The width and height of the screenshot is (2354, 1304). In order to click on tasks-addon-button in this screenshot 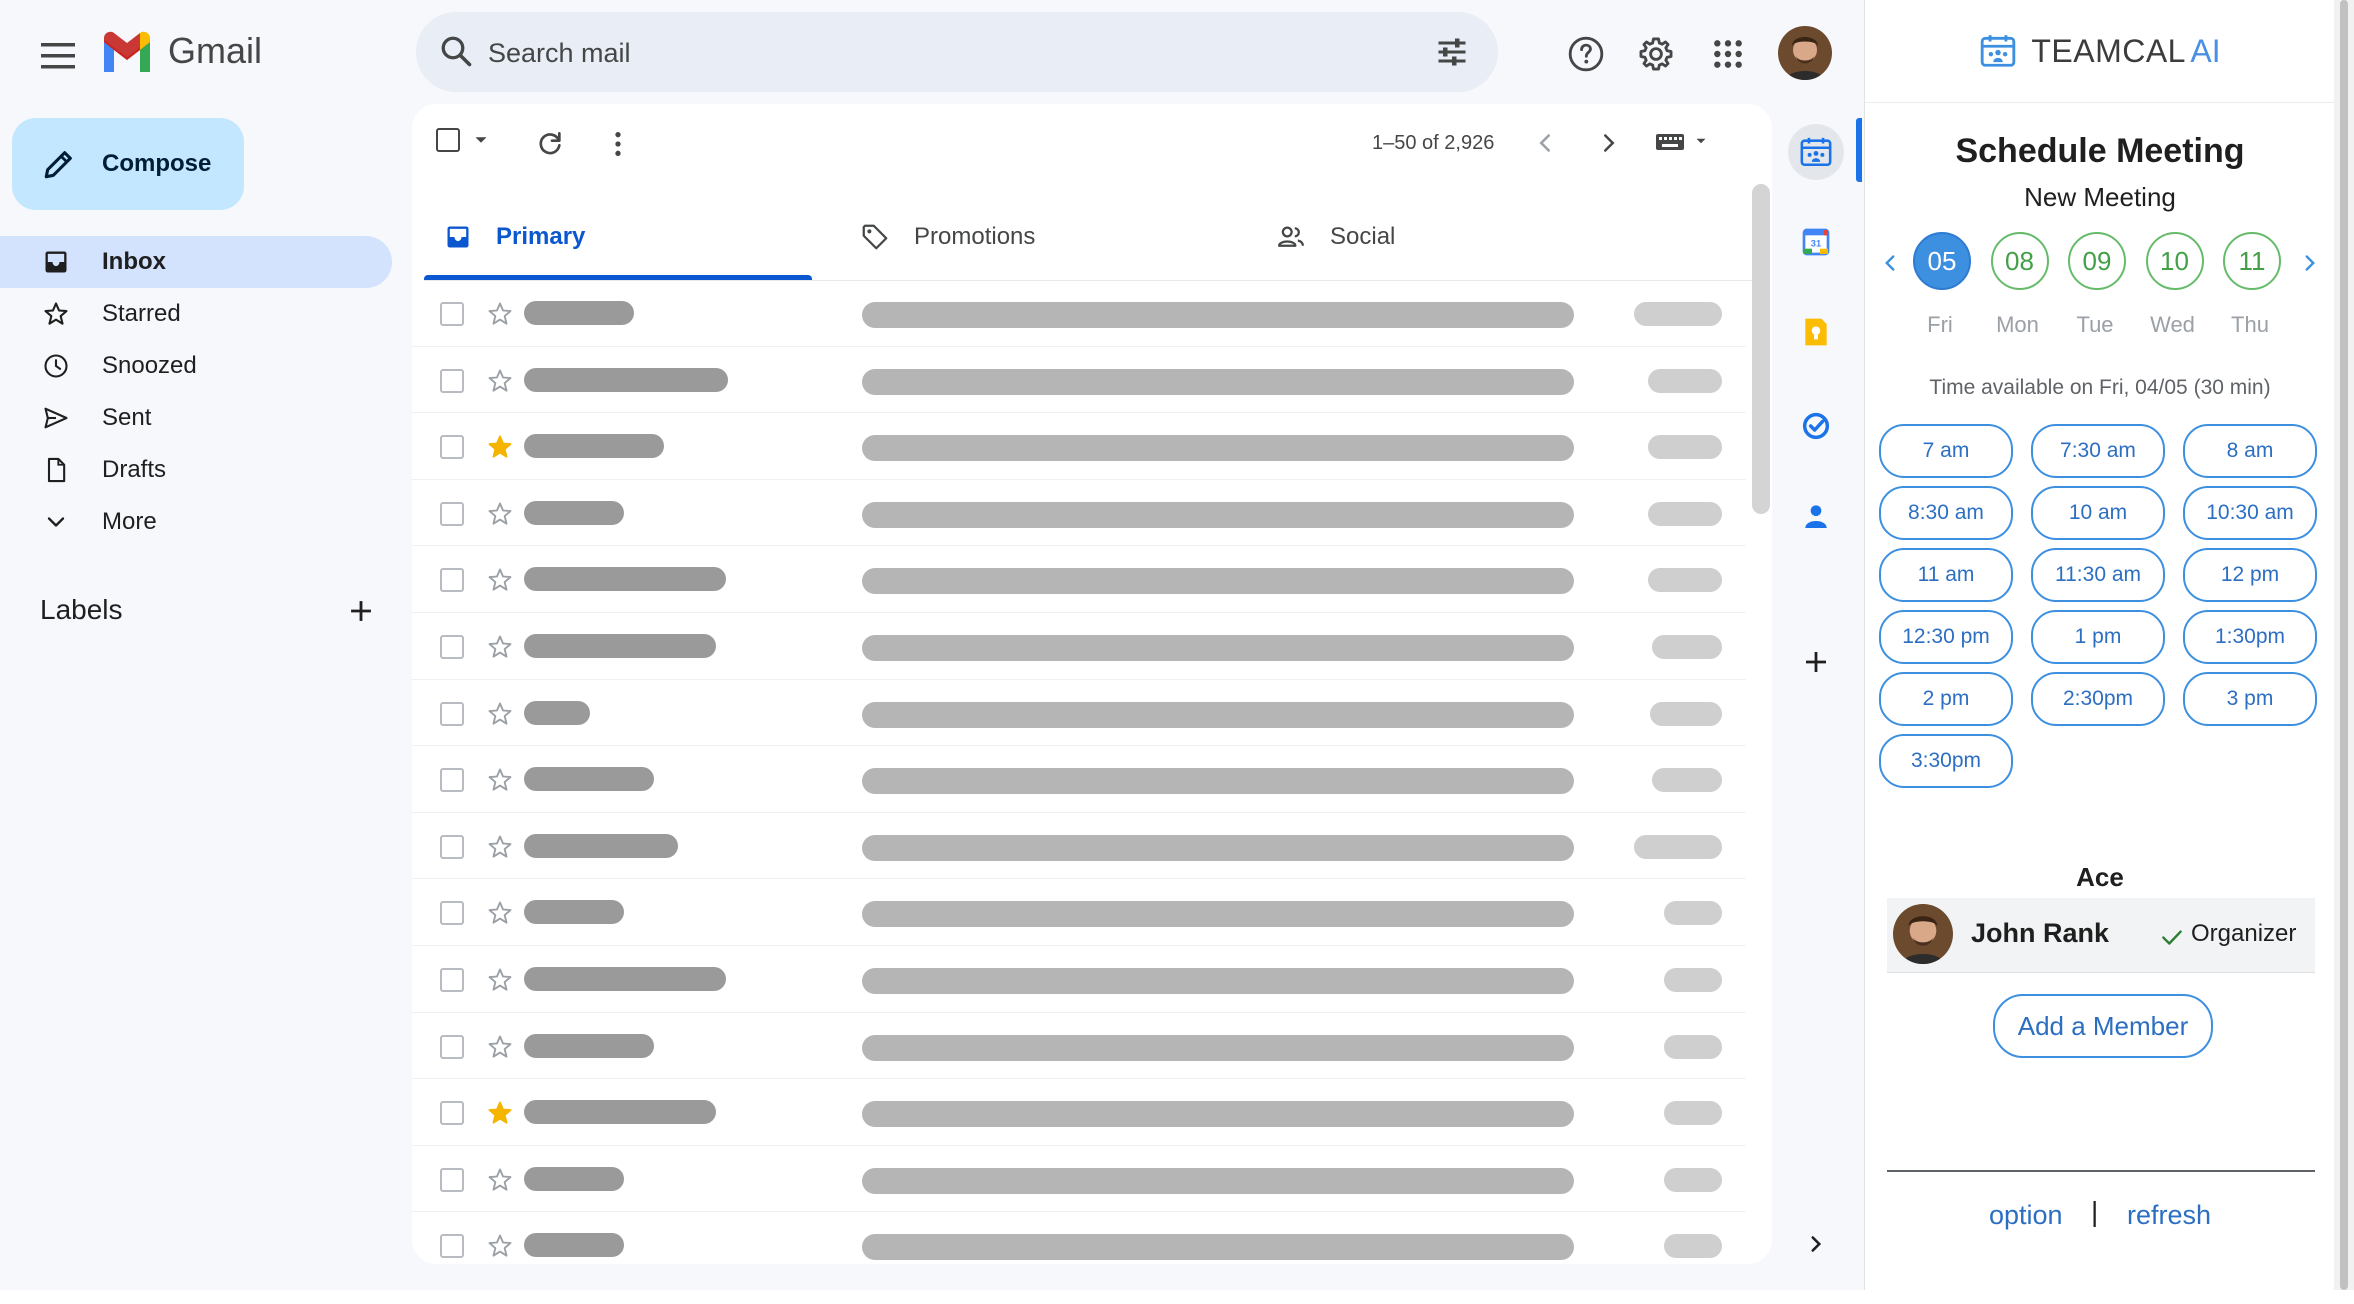, I will do `click(1816, 426)`.